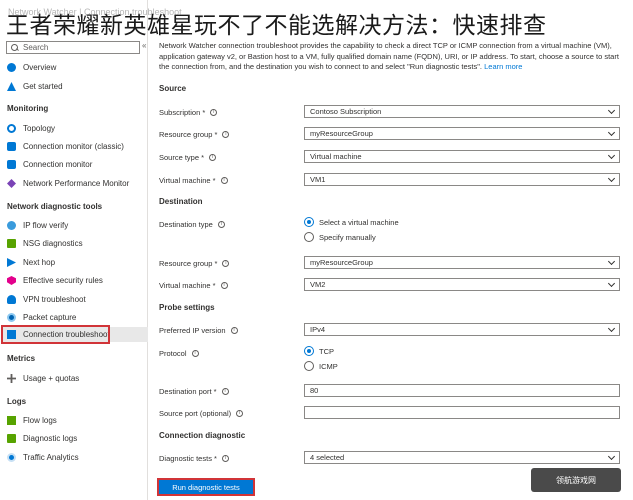  I want to click on dest-resource-group-dropdown: myResourceGroup, so click(462, 262).